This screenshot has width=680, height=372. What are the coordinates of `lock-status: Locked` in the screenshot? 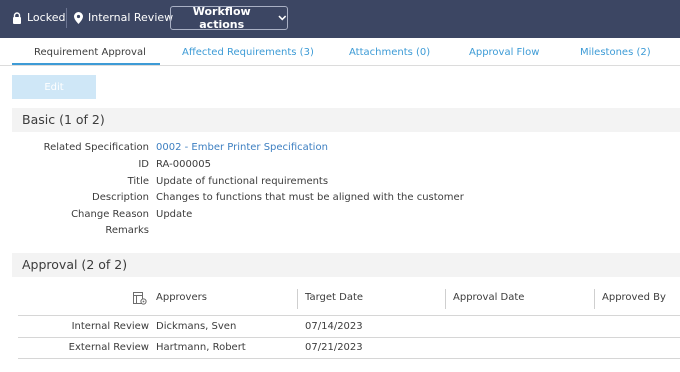 It's located at (38, 17).